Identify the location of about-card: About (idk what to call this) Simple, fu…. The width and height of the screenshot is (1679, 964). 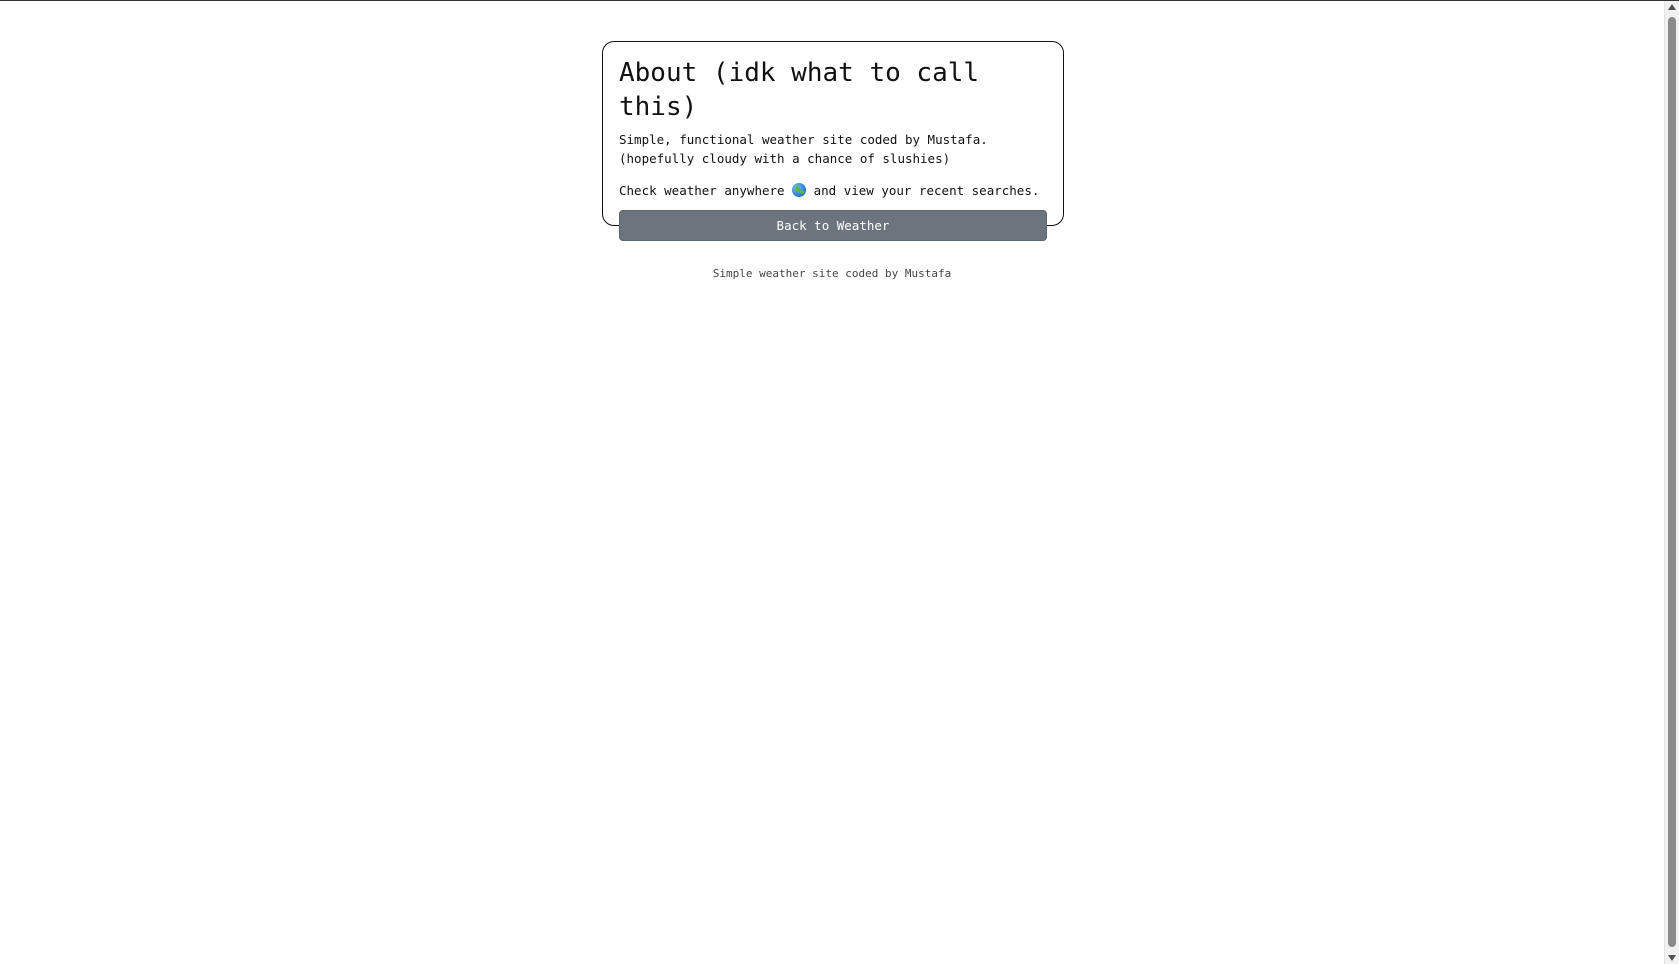
(833, 141).